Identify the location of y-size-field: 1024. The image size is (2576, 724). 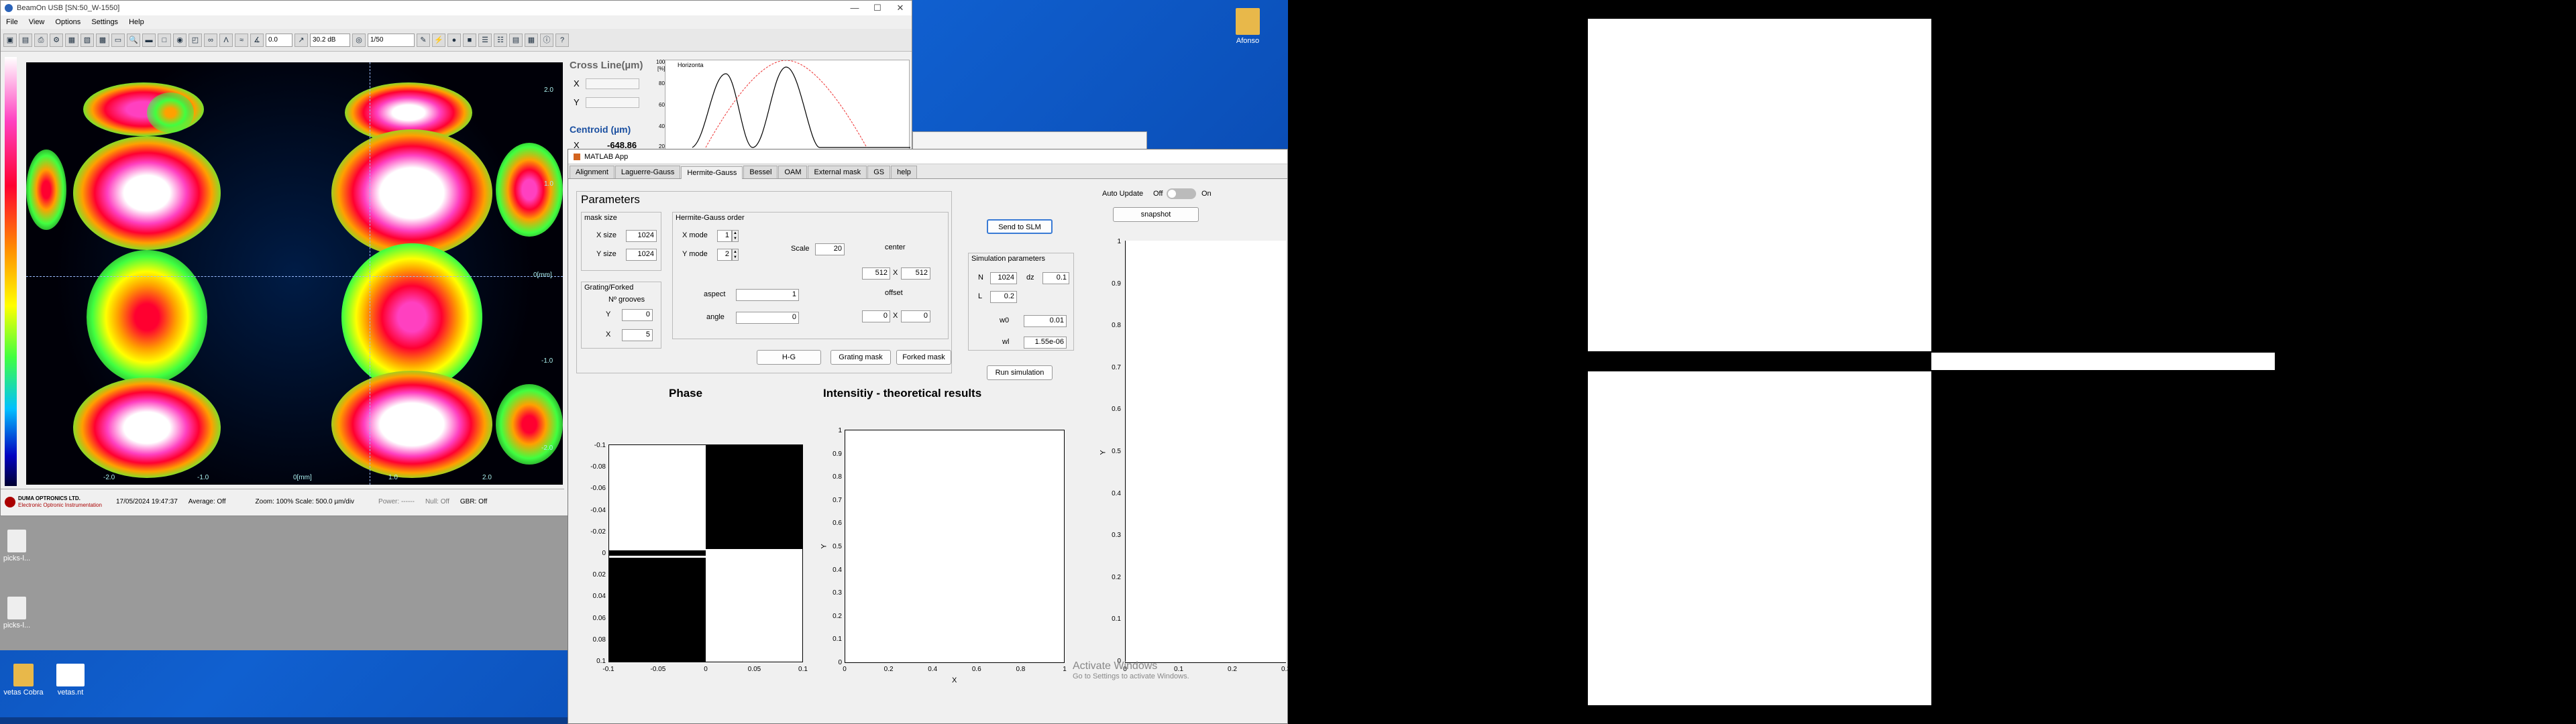
(641, 255).